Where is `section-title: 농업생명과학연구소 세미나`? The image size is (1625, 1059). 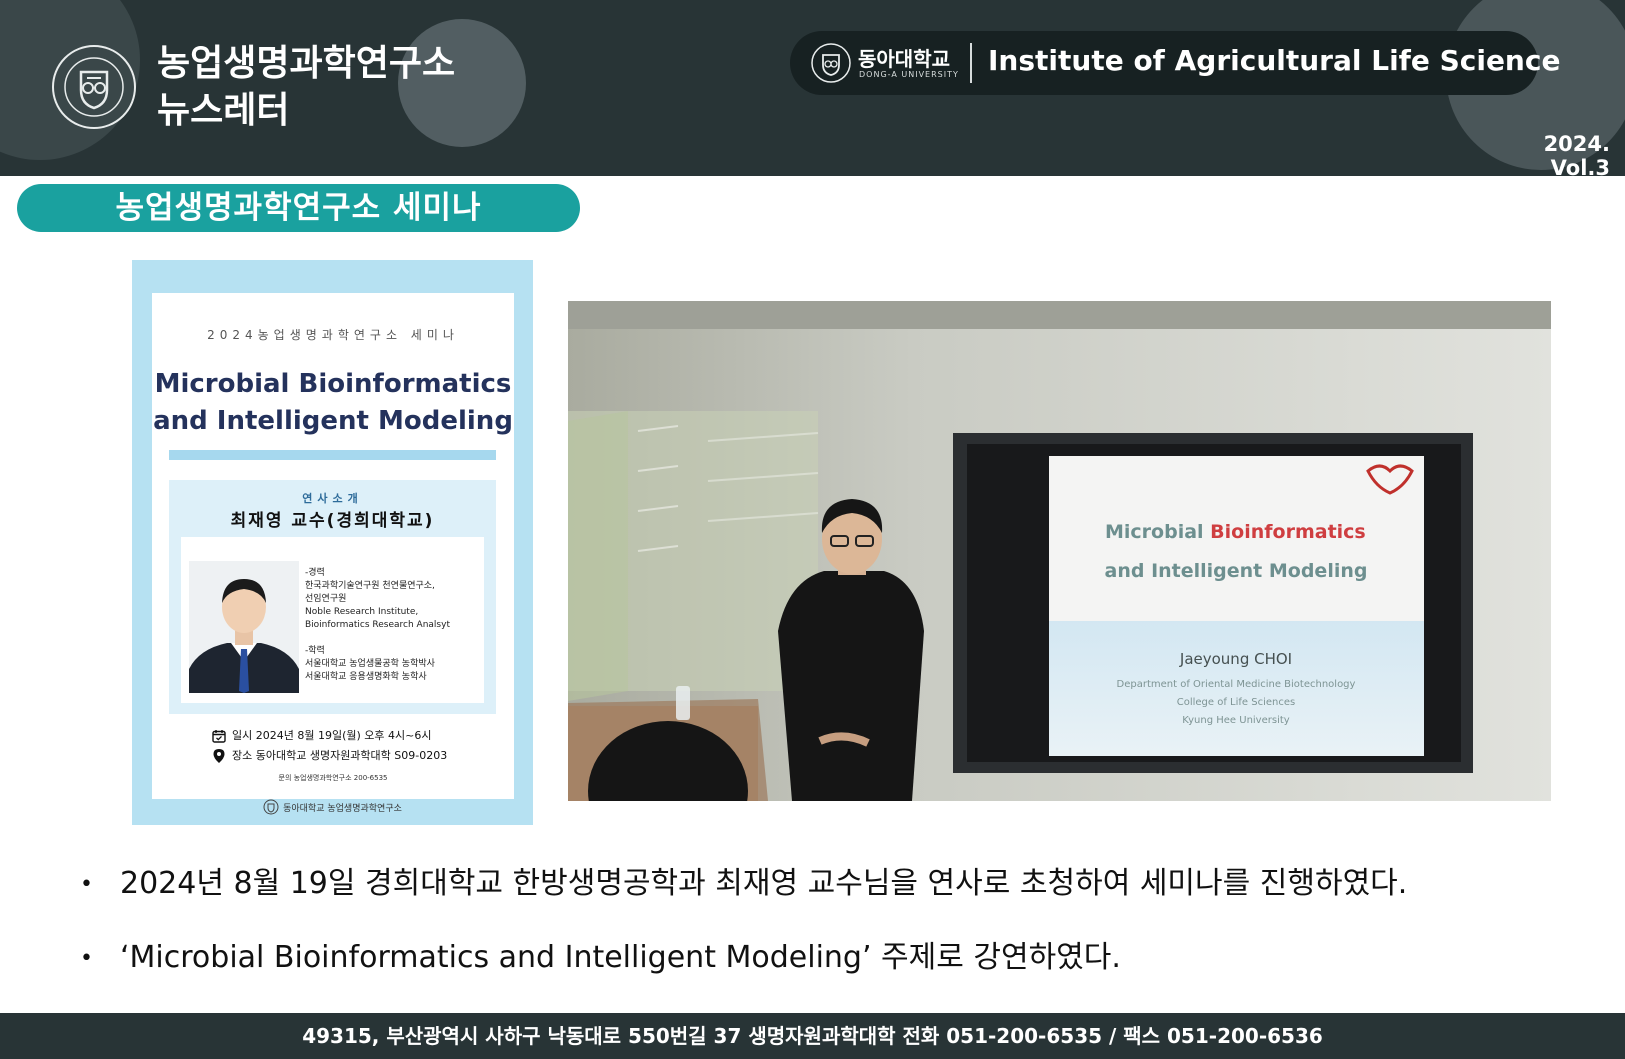 section-title: 농업생명과학연구소 세미나 is located at coordinates (298, 208).